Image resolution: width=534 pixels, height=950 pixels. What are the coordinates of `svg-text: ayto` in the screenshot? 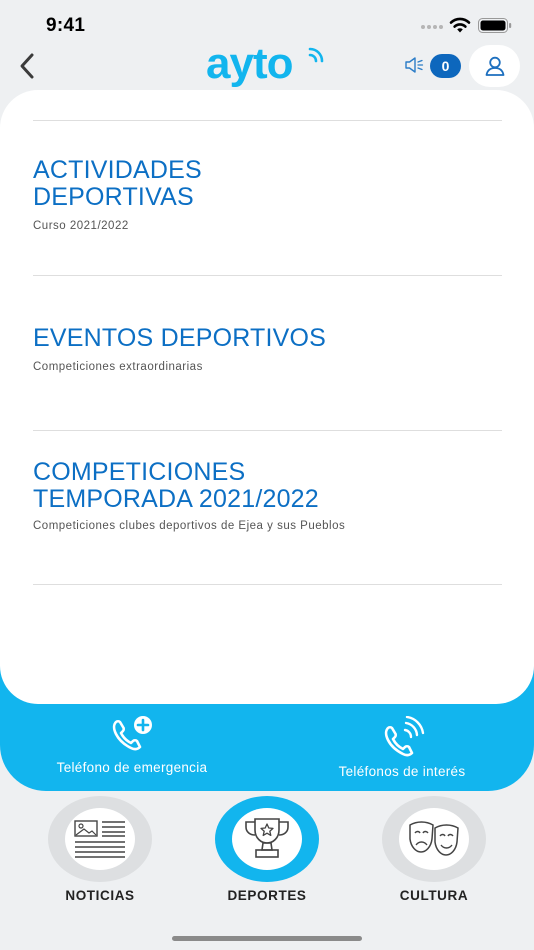 It's located at (249, 65).